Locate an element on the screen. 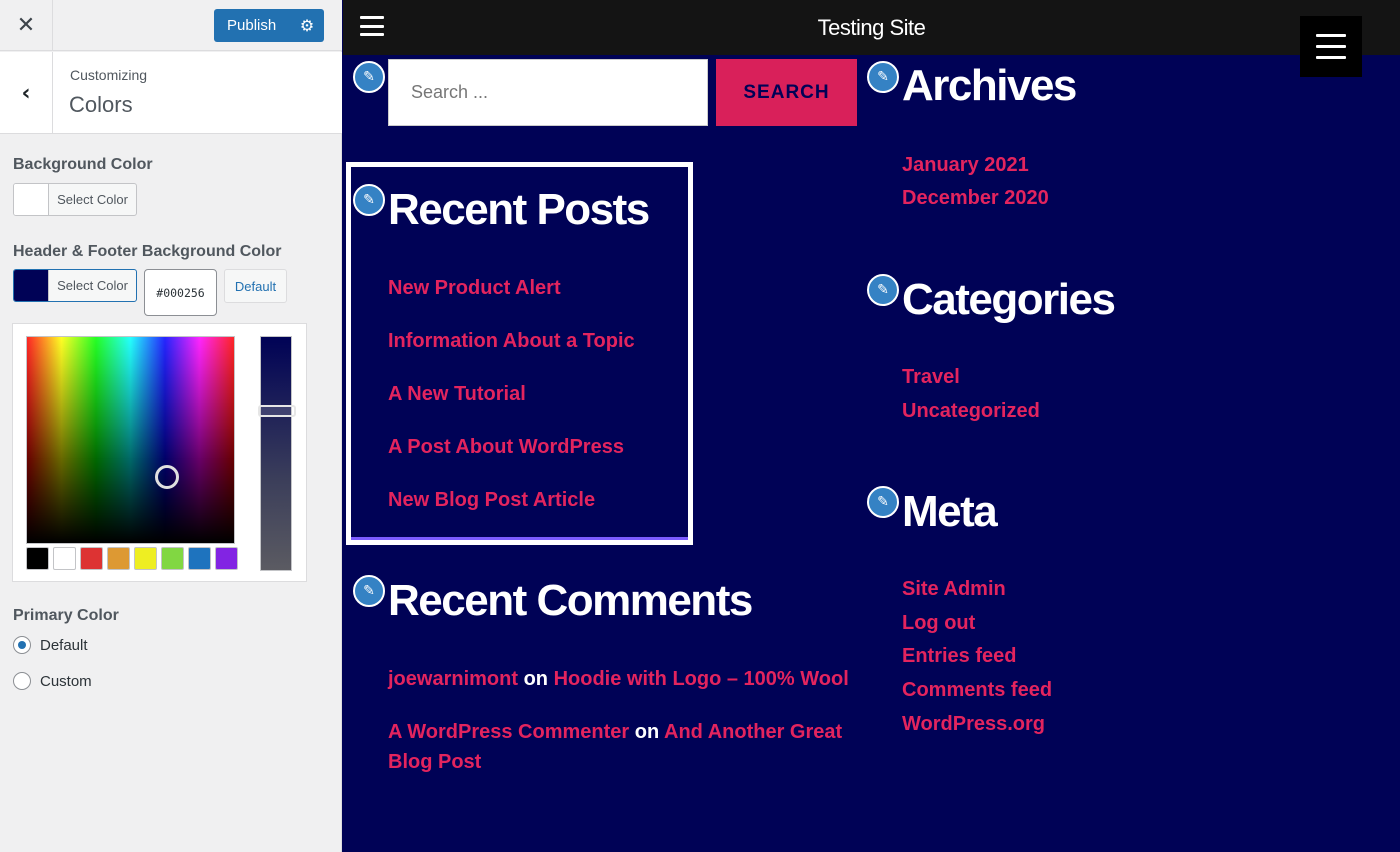 This screenshot has height=852, width=1400. background-color-select-button: Select Color is located at coordinates (75, 199).